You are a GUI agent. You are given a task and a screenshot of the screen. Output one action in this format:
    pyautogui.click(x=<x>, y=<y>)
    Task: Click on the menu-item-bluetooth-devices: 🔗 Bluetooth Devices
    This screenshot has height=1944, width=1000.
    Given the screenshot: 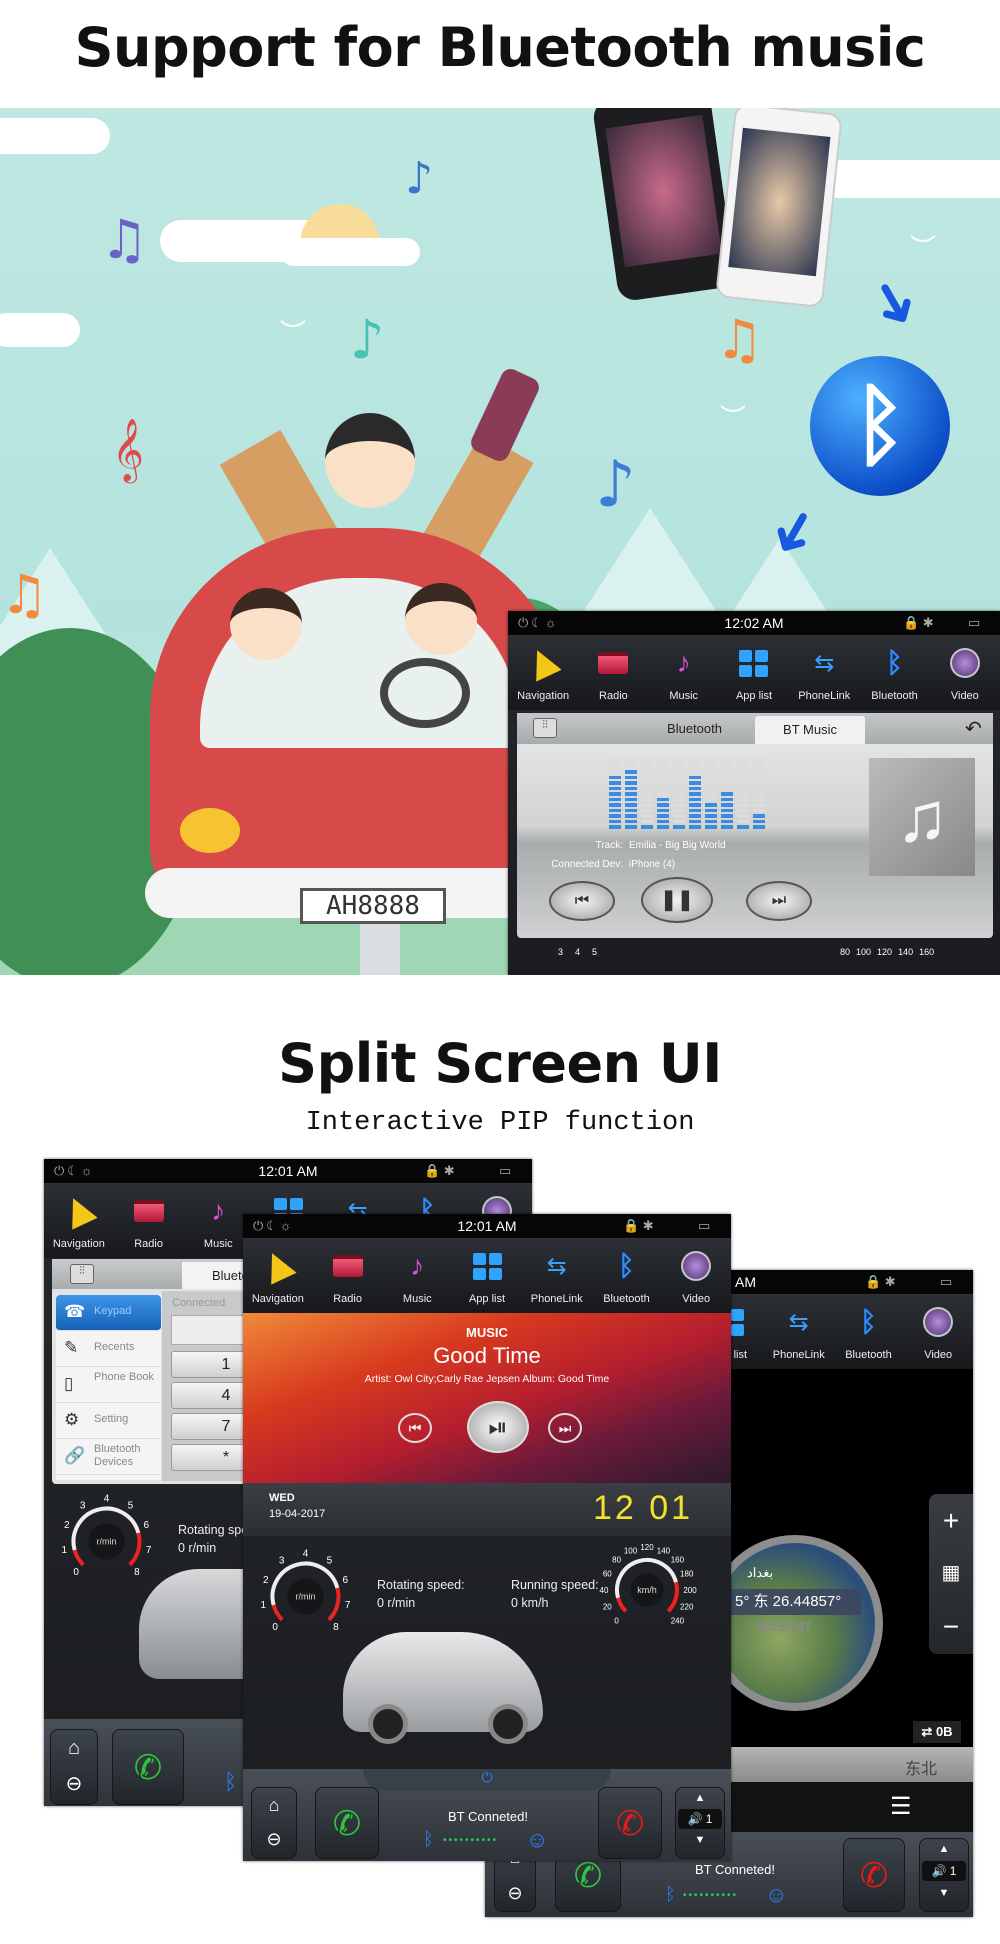 What is the action you would take?
    pyautogui.click(x=108, y=1457)
    